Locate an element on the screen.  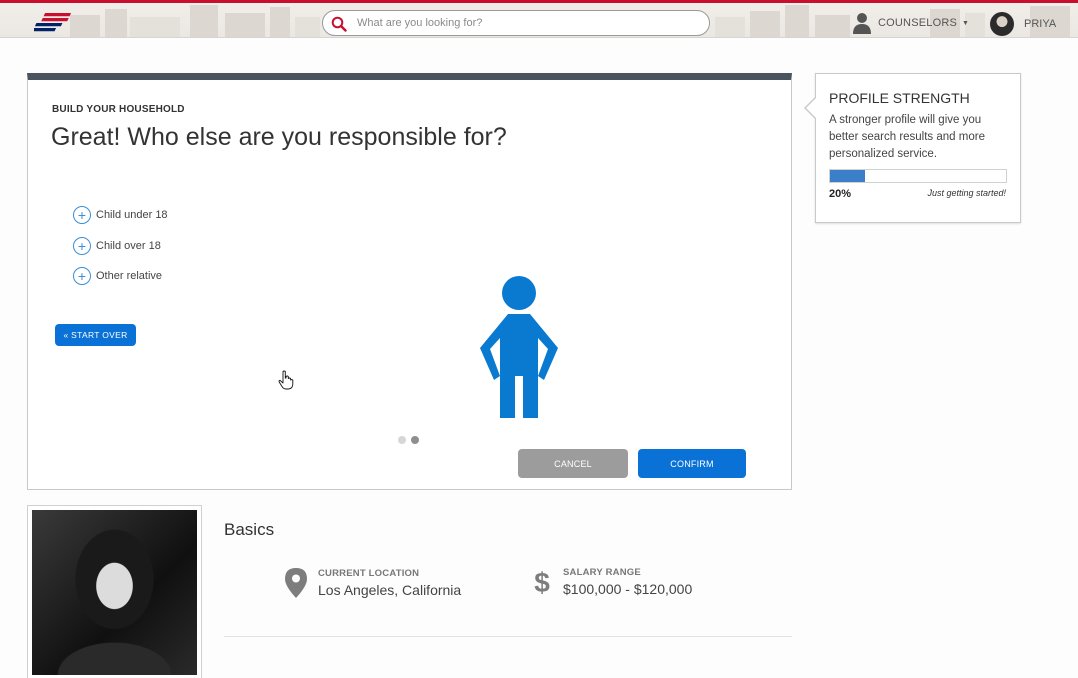
page-title: Great! Who else are you responsible for? is located at coordinates (279, 137).